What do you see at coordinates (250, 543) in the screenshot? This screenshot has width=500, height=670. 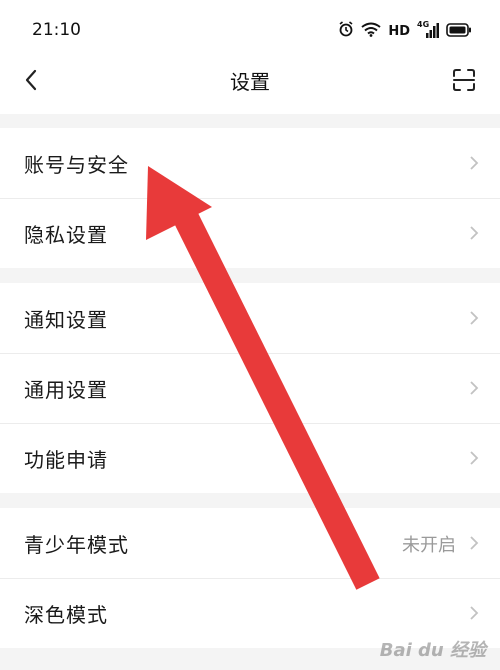 I see `settings-row-teen-mode: 青少年模式 未开启` at bounding box center [250, 543].